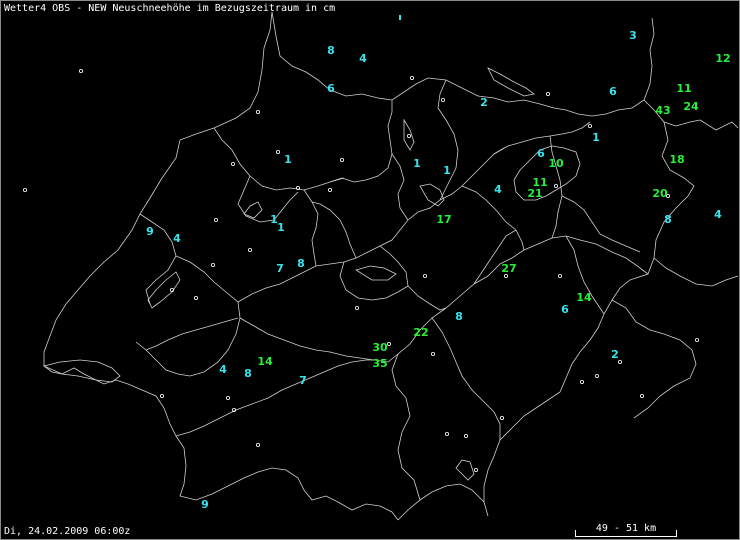 The width and height of the screenshot is (740, 540). I want to click on scale-line, so click(626, 533).